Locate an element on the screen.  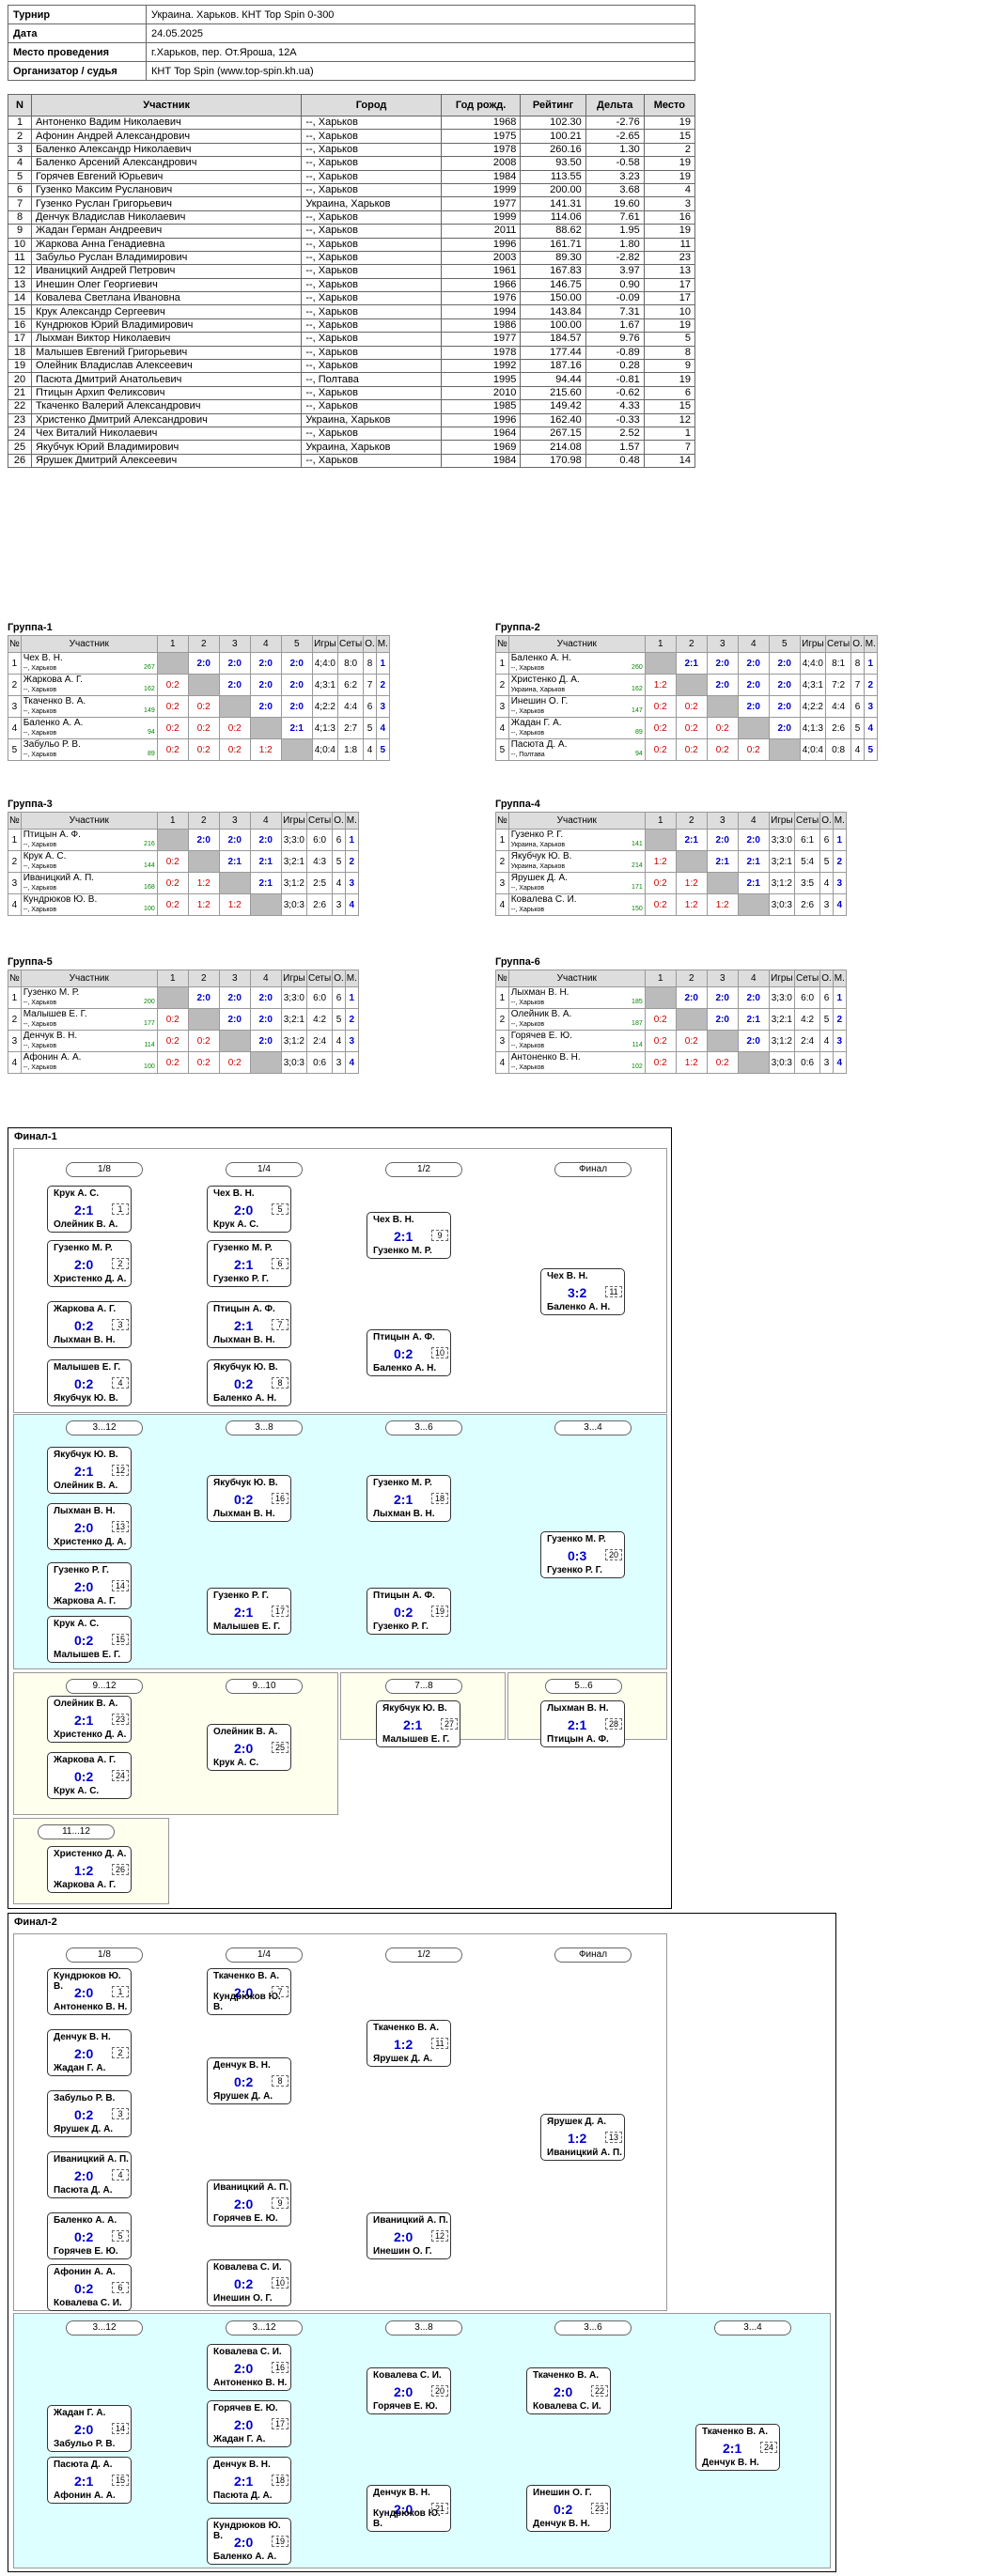
group-player-name: Баленко А. А. is located at coordinates (53, 723).